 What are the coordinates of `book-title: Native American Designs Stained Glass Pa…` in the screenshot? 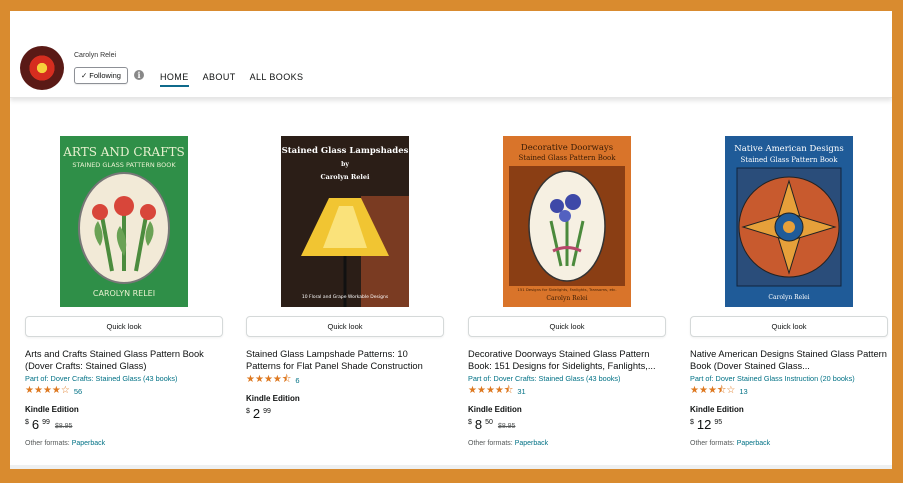 It's located at (789, 360).